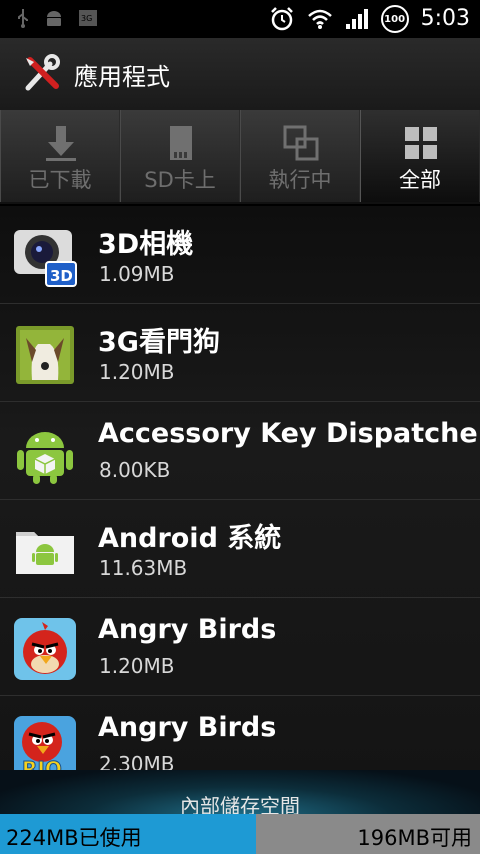 The height and width of the screenshot is (854, 480). What do you see at coordinates (240, 74) in the screenshot?
I see `title-bar: 應用程式` at bounding box center [240, 74].